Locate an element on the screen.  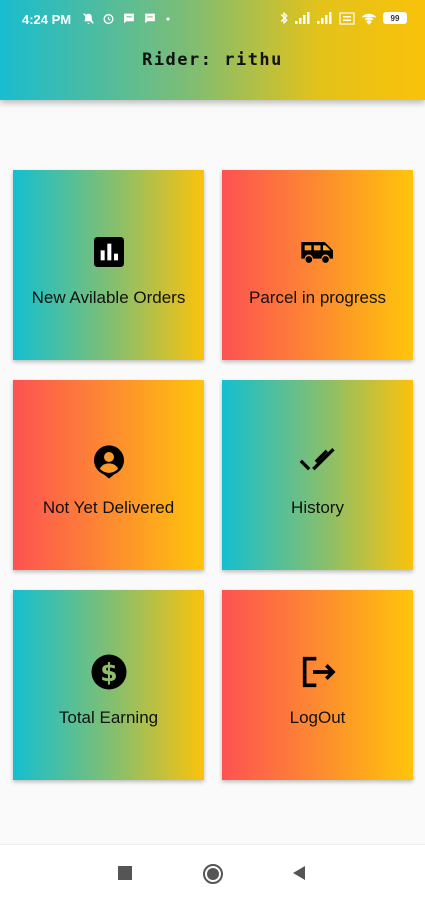
tile-logout: LogOut is located at coordinates (317, 685).